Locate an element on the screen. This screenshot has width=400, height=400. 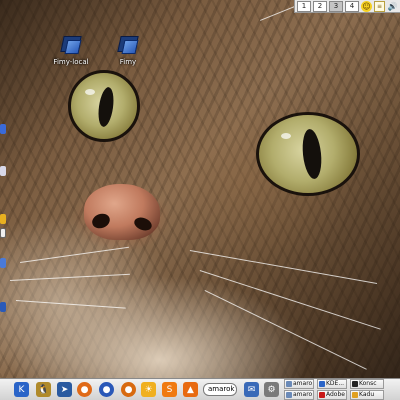
cat-left-eye-glint is located at coordinates (90, 92).